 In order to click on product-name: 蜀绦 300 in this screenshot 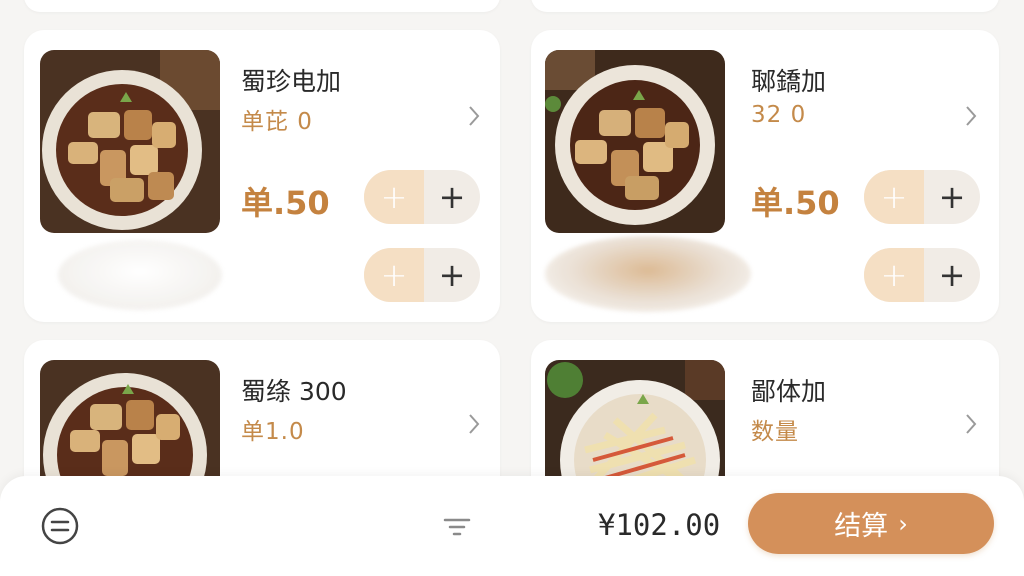, I will do `click(294, 391)`.